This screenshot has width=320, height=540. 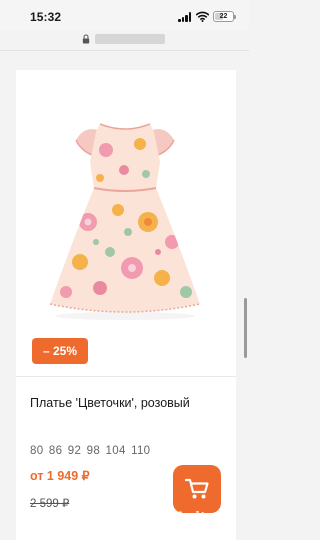 I want to click on product-sizes: 80 86 92 98 104 110, so click(x=90, y=451).